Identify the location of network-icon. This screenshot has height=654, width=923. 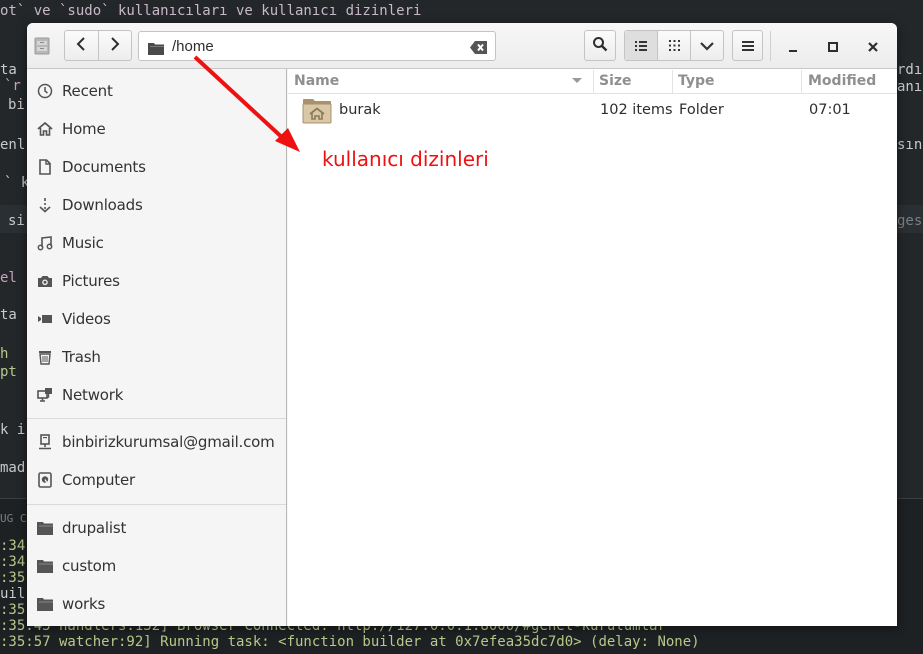
(45, 395).